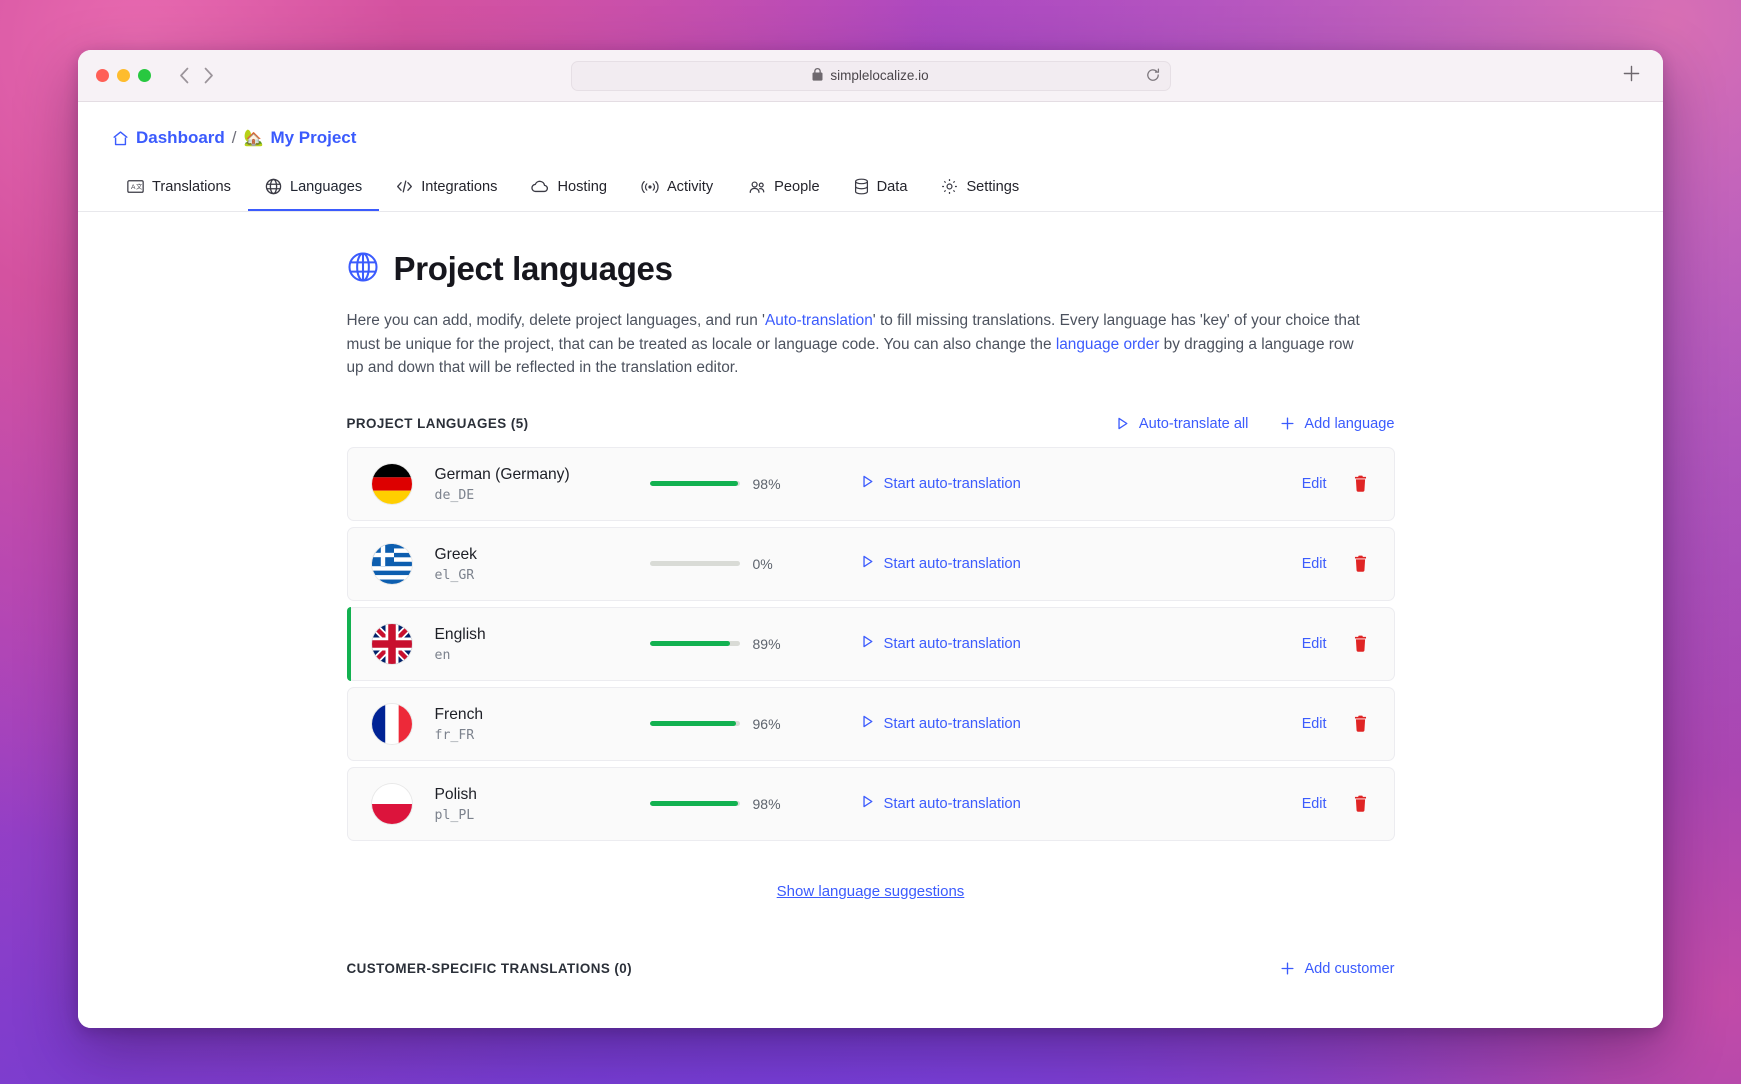 The image size is (1741, 1084). What do you see at coordinates (455, 794) in the screenshot?
I see `language-name: Polish` at bounding box center [455, 794].